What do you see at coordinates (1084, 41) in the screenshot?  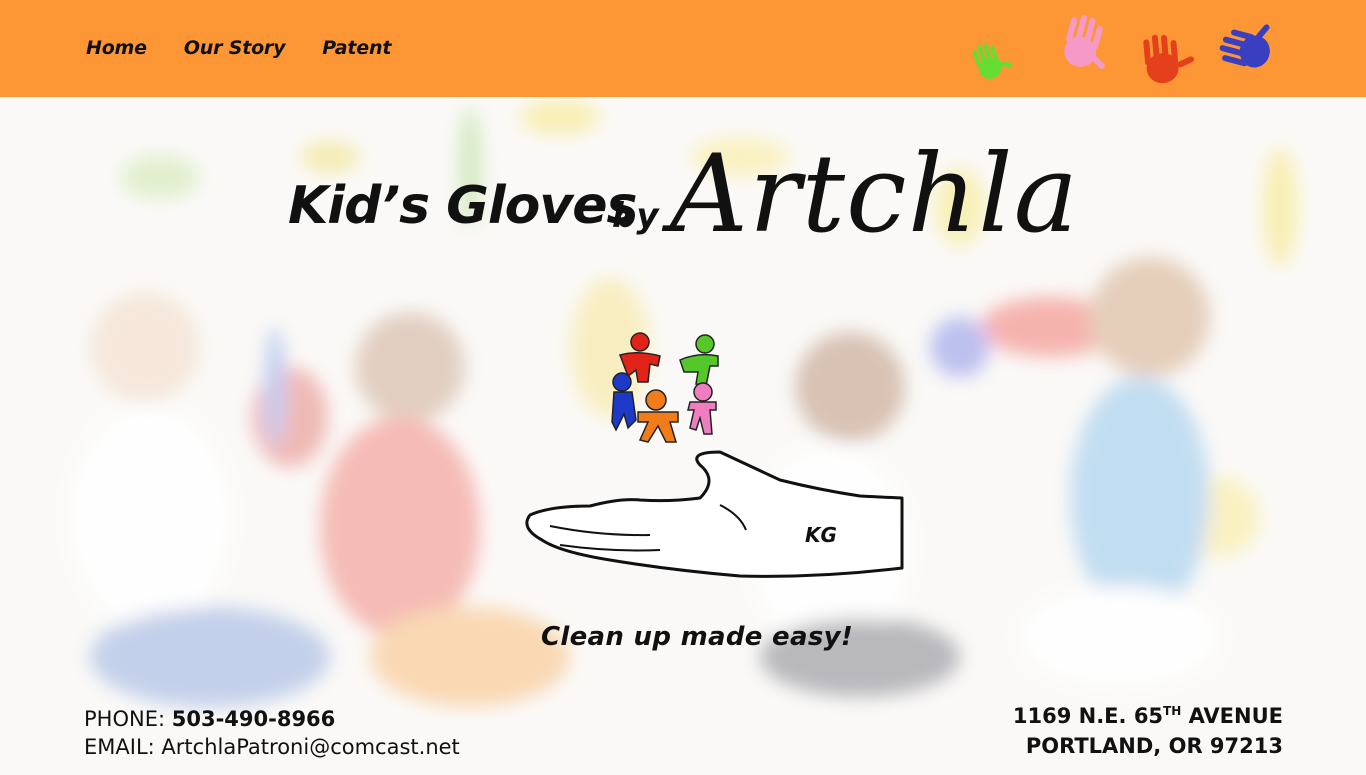 I see `pink-handprint-icon` at bounding box center [1084, 41].